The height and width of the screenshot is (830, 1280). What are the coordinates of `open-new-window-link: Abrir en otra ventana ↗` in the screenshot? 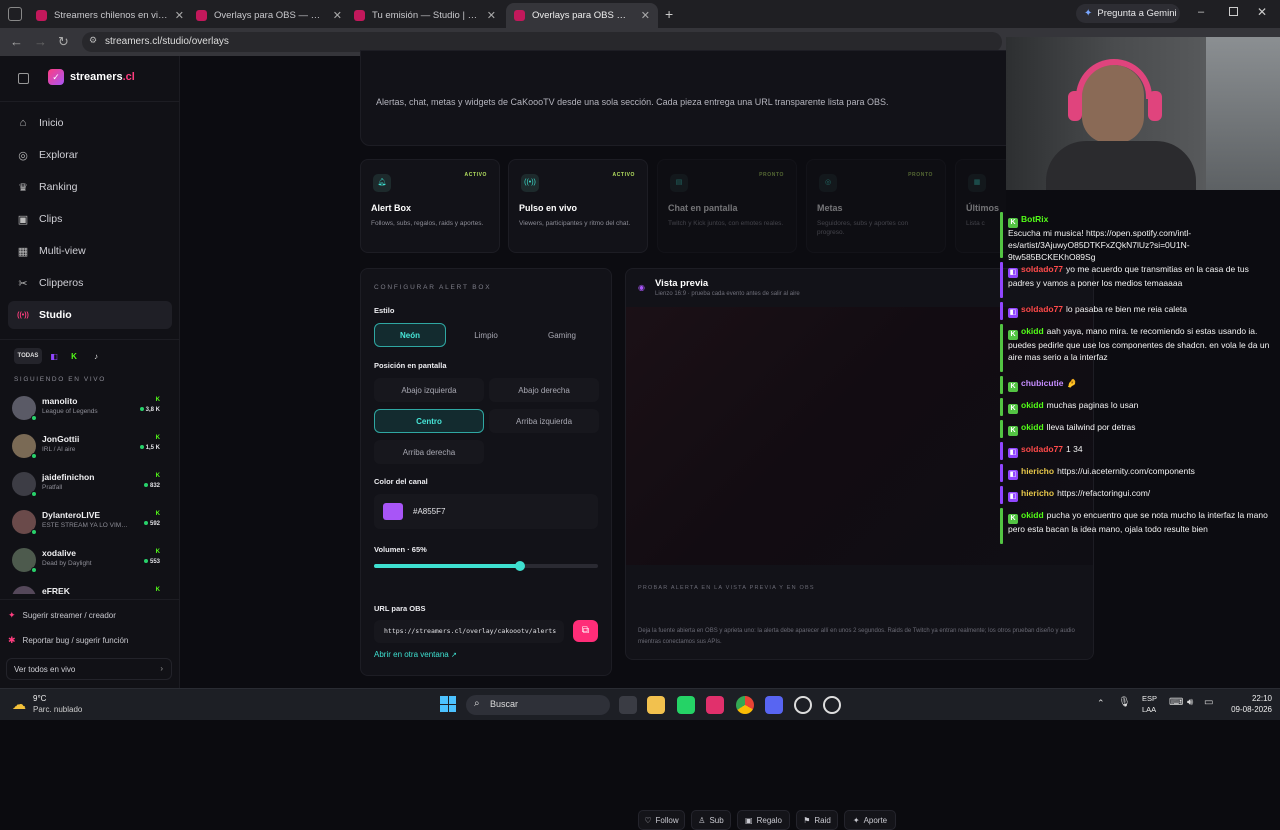 It's located at (415, 654).